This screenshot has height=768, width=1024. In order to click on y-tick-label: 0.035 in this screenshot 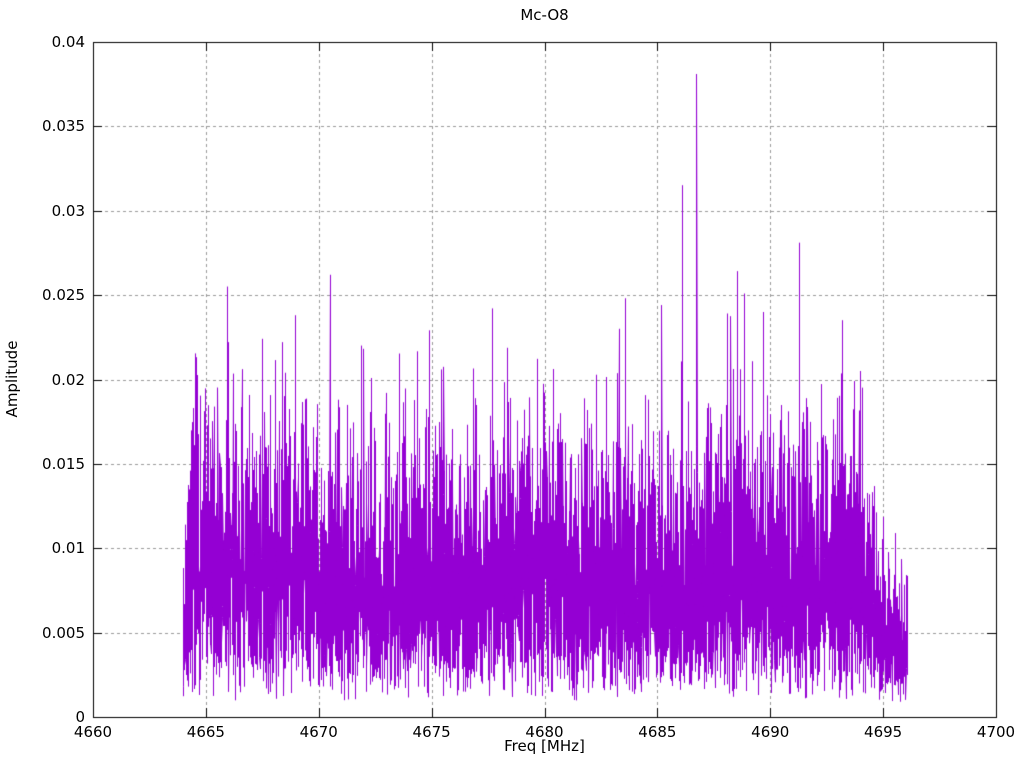, I will do `click(63, 126)`.